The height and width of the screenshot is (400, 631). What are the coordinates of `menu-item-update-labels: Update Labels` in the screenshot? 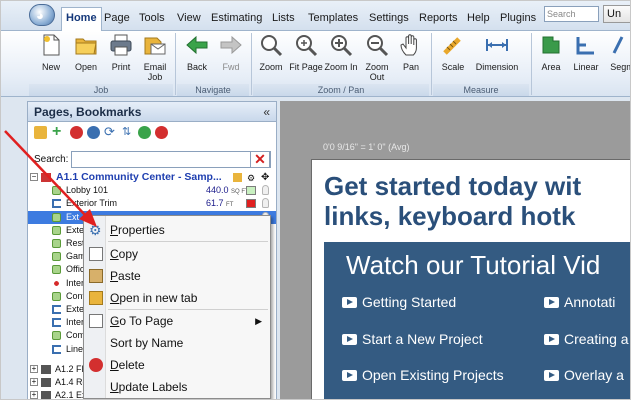 It's located at (177, 387).